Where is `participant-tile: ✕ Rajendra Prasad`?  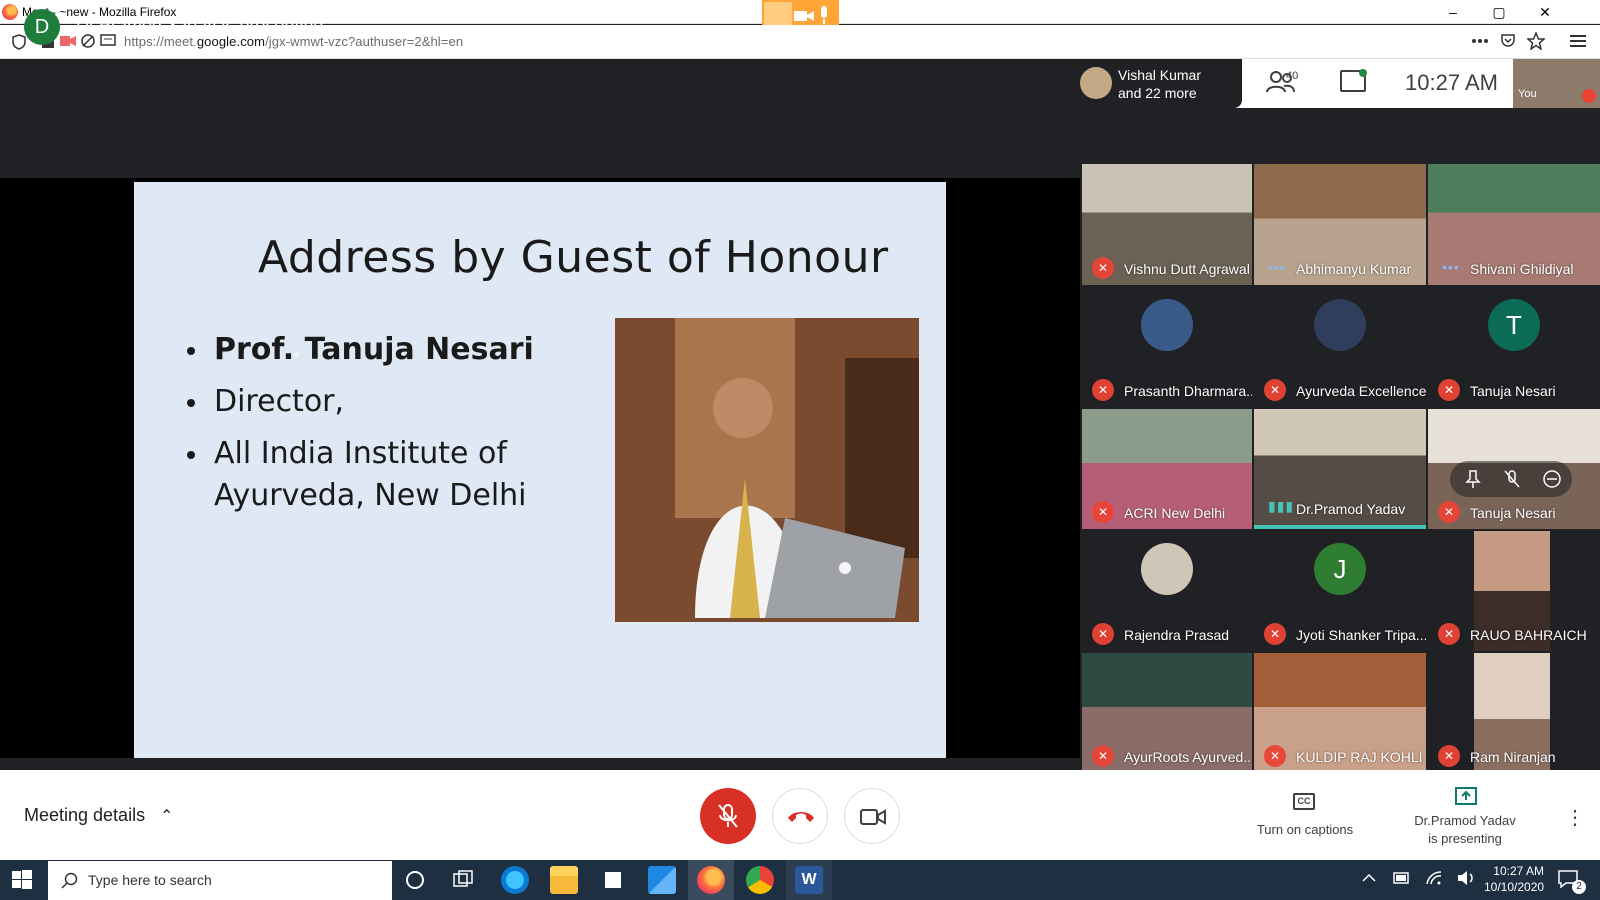
participant-tile: ✕ Rajendra Prasad is located at coordinates (1167, 591).